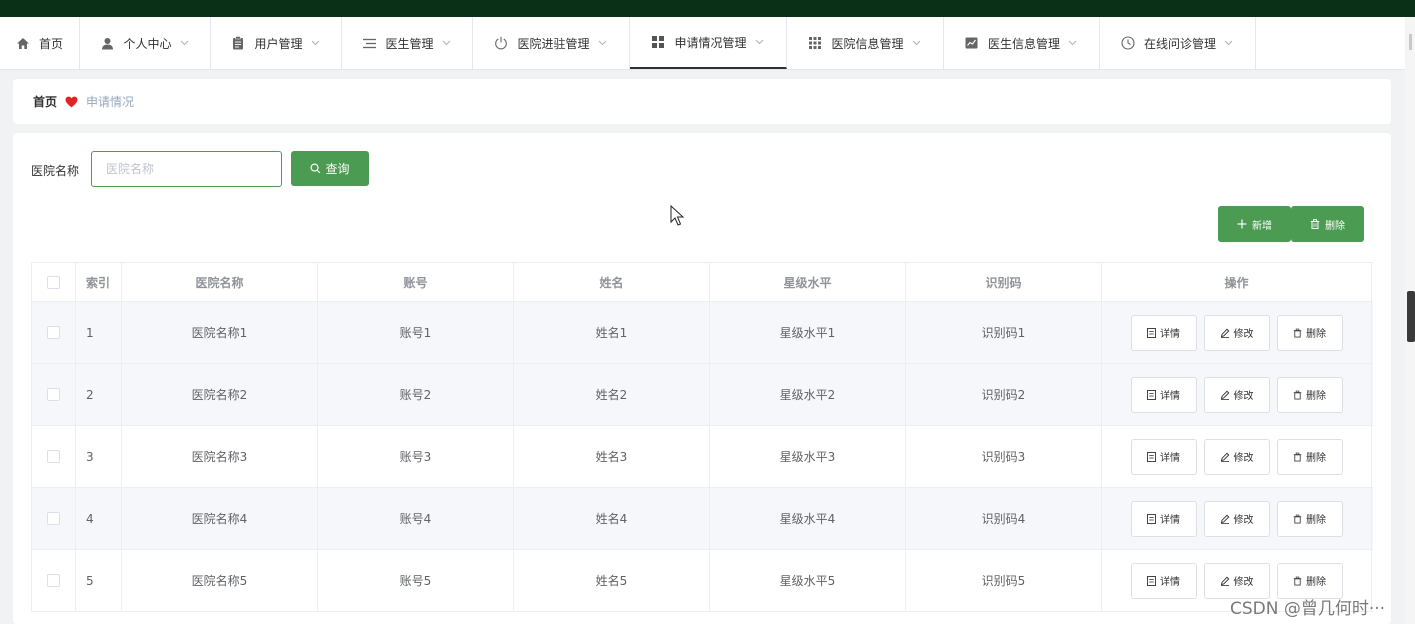 Image resolution: width=1415 pixels, height=624 pixels. I want to click on nav-item-7: 医生信息管理, so click(1022, 43).